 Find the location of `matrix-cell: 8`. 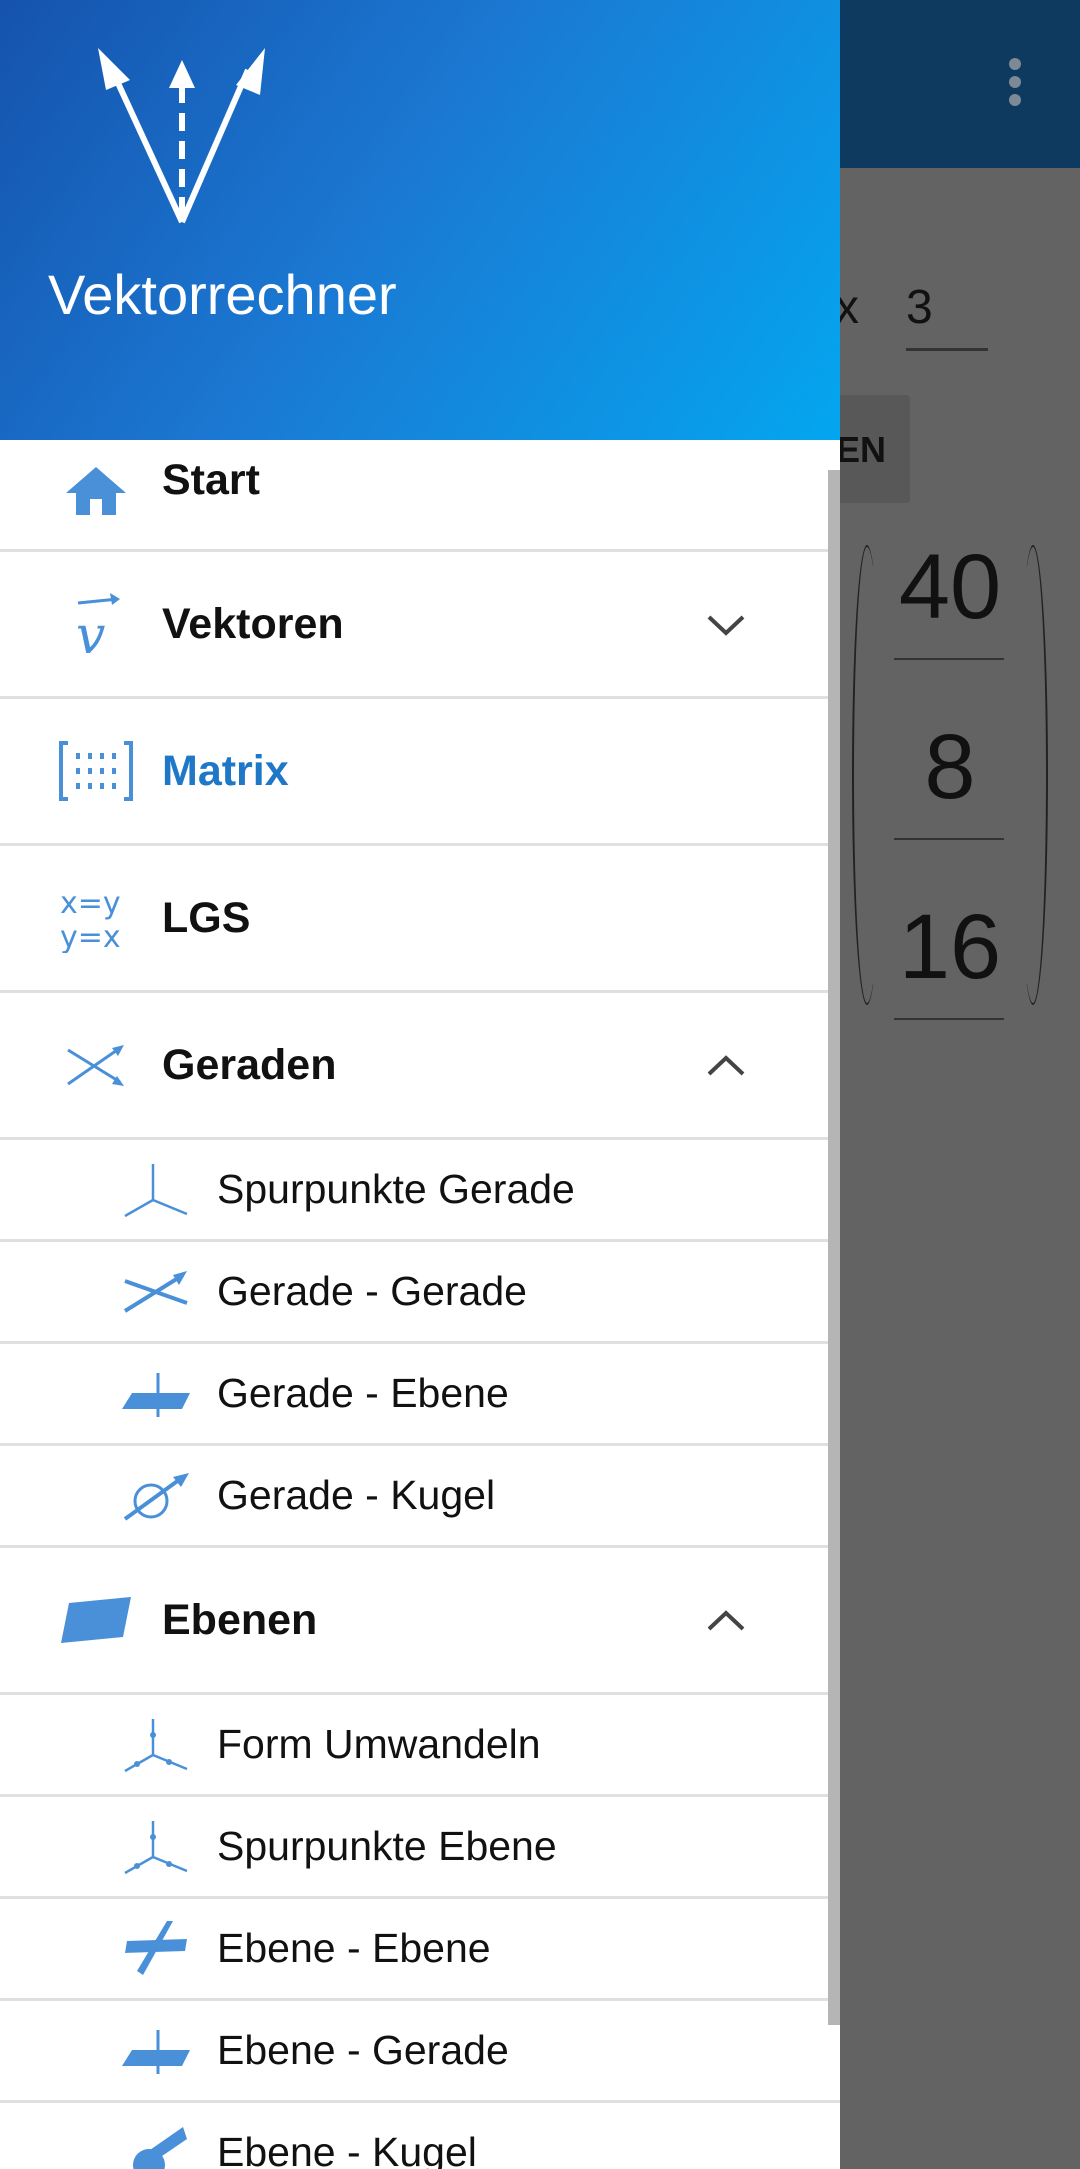

matrix-cell: 8 is located at coordinates (950, 767).